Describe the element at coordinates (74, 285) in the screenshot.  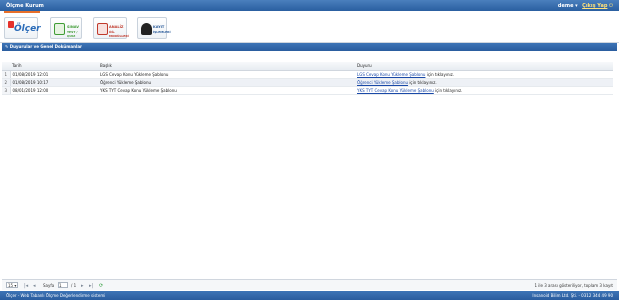
I see `page-count: / 1` at that location.